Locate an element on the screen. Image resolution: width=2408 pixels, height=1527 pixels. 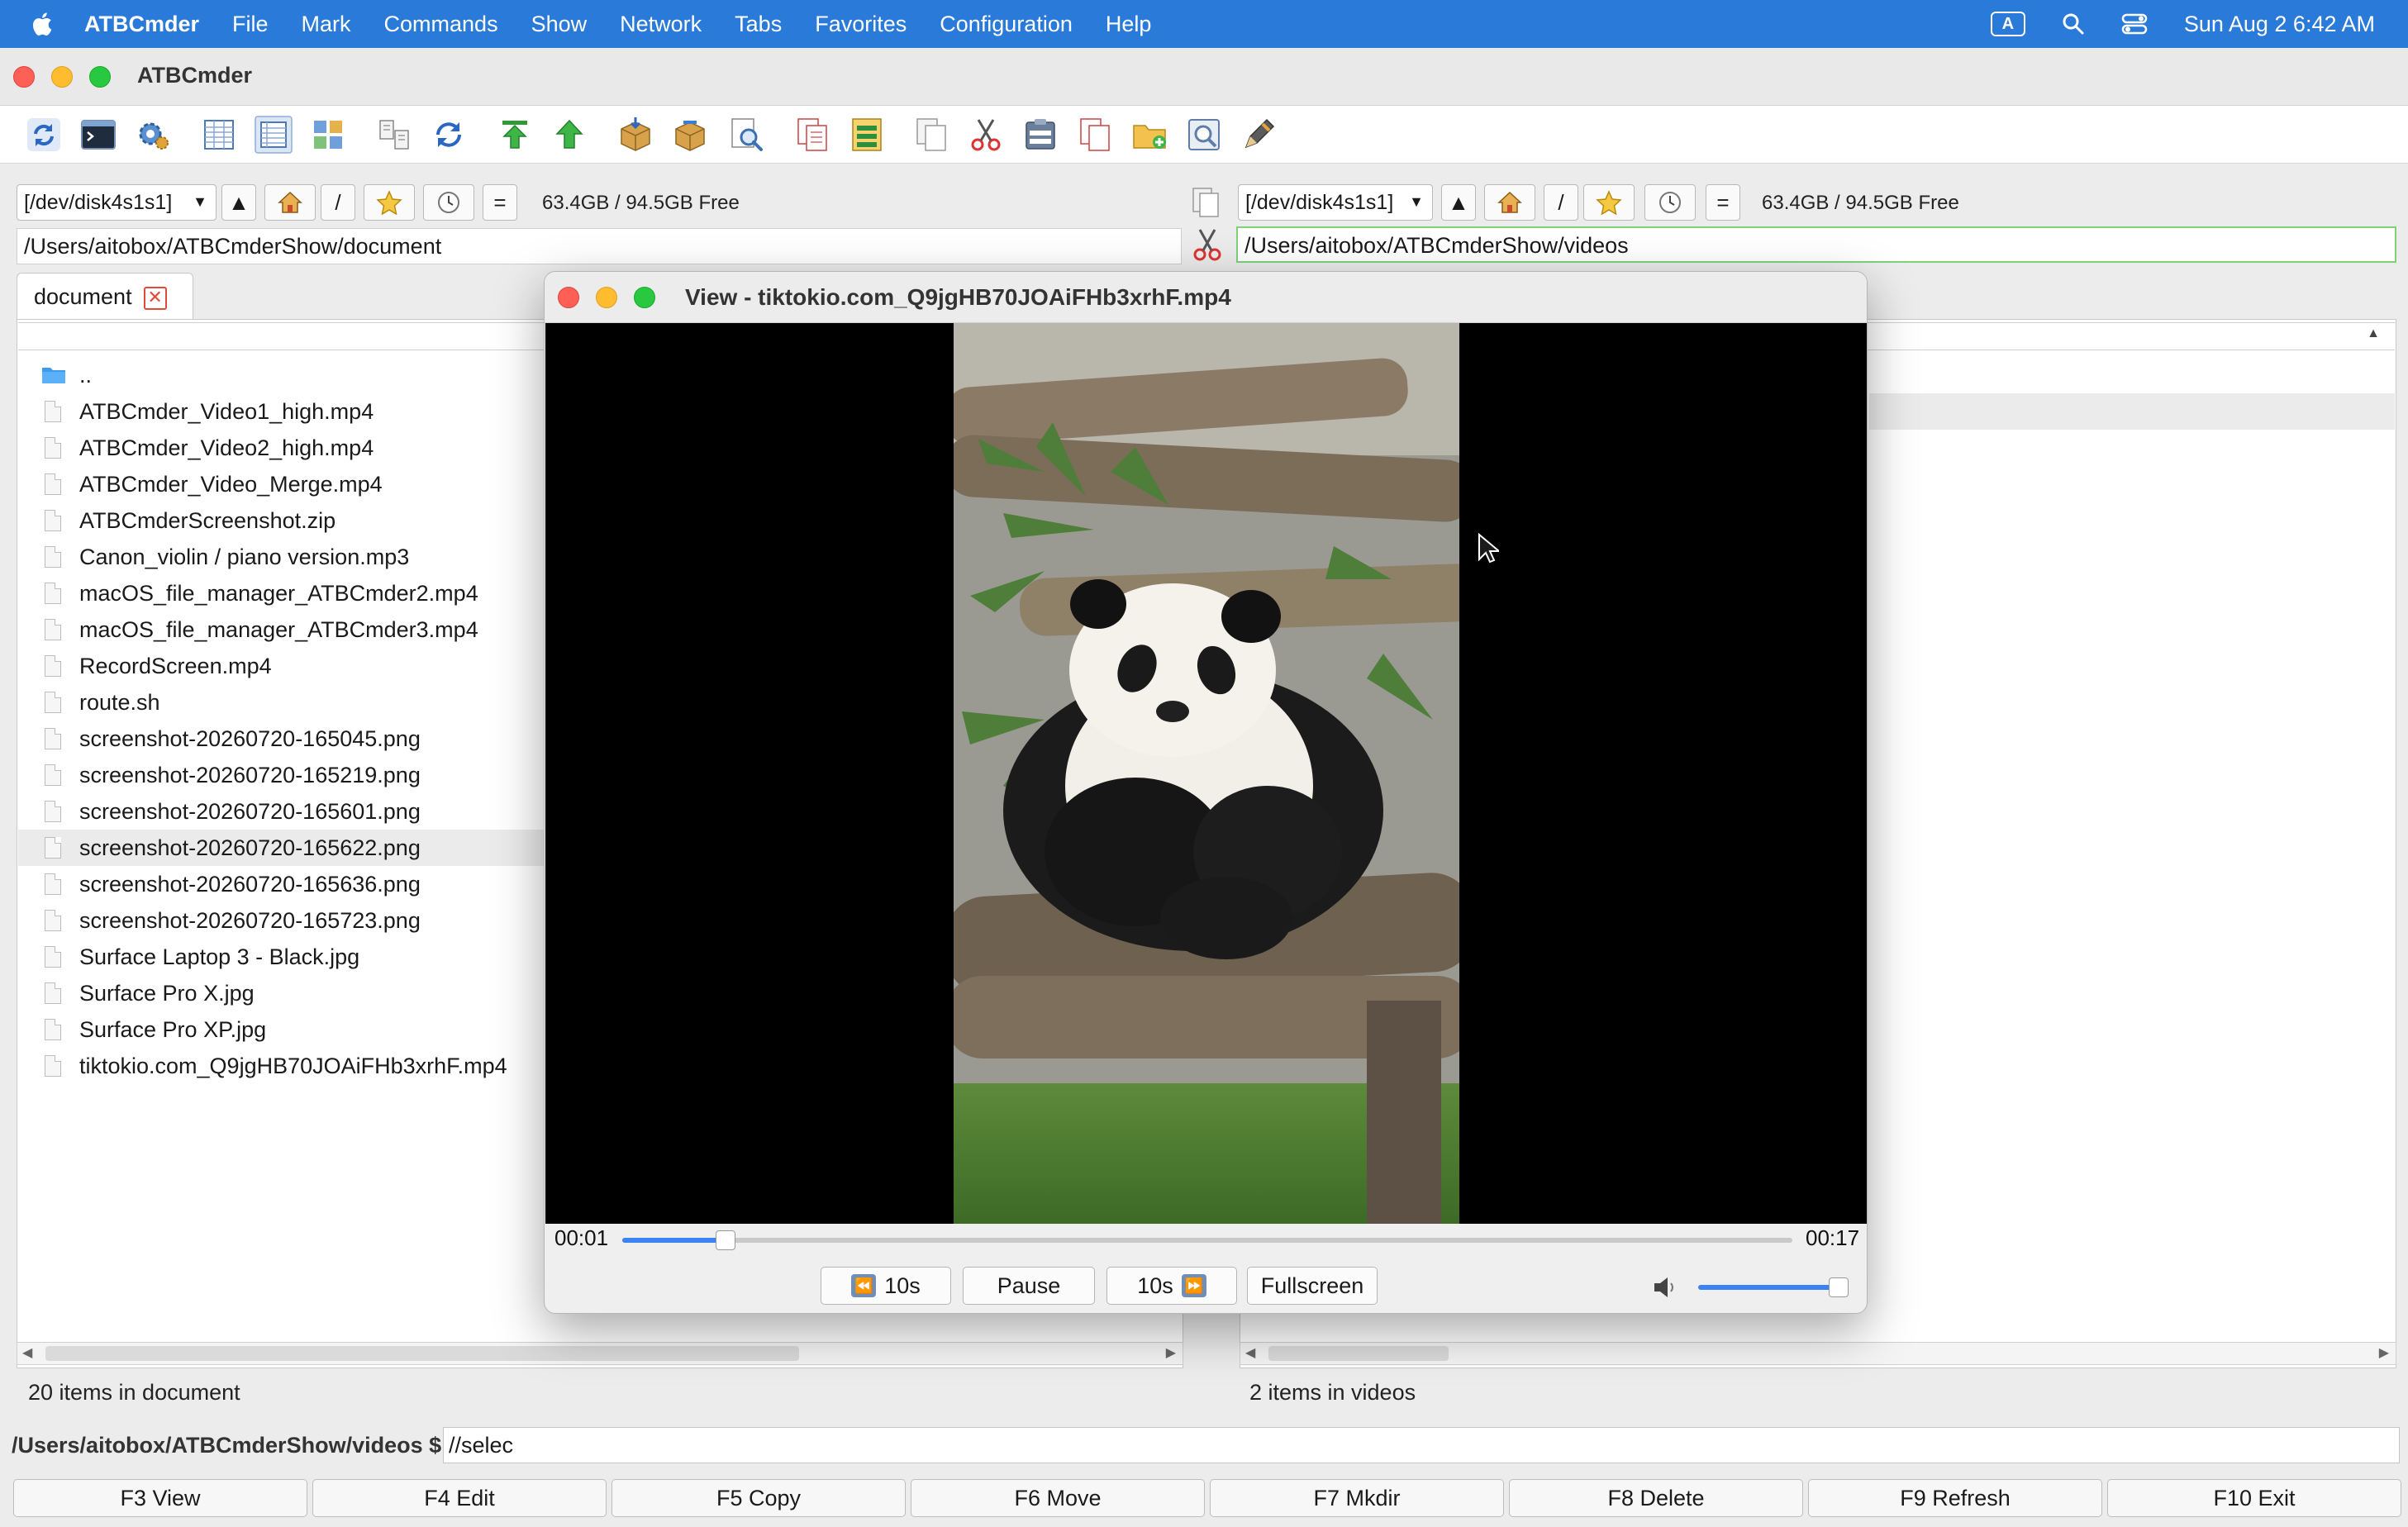
f7-mkdir-button: F7 Mkdir is located at coordinates (1357, 1498).